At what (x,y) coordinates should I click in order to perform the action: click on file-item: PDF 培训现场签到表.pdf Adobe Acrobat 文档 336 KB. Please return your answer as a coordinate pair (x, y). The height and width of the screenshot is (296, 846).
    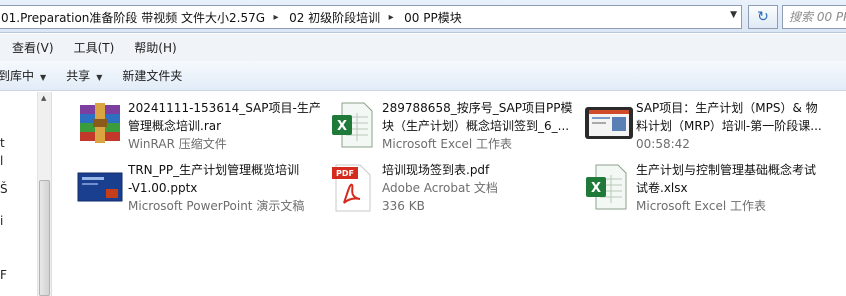
    Looking at the image, I should click on (453, 189).